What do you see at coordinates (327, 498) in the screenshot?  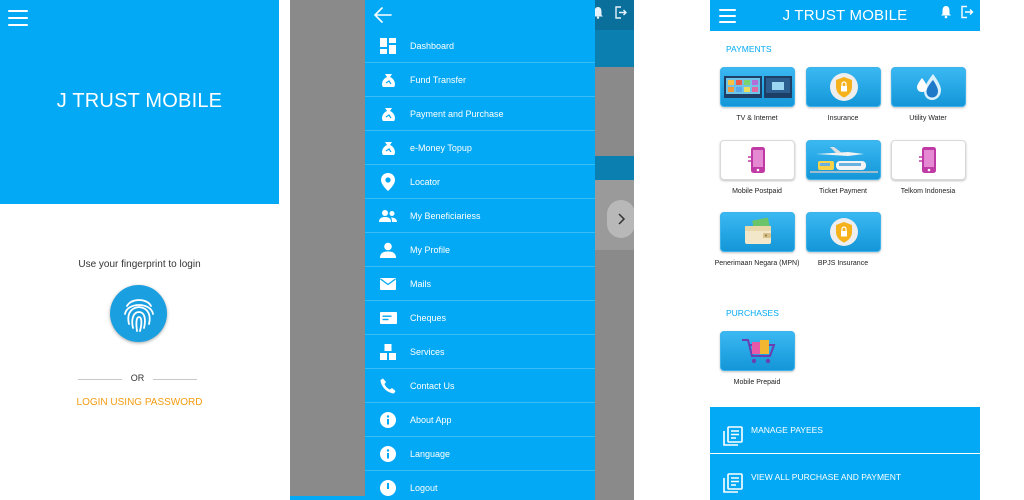 I see `background-strip` at bounding box center [327, 498].